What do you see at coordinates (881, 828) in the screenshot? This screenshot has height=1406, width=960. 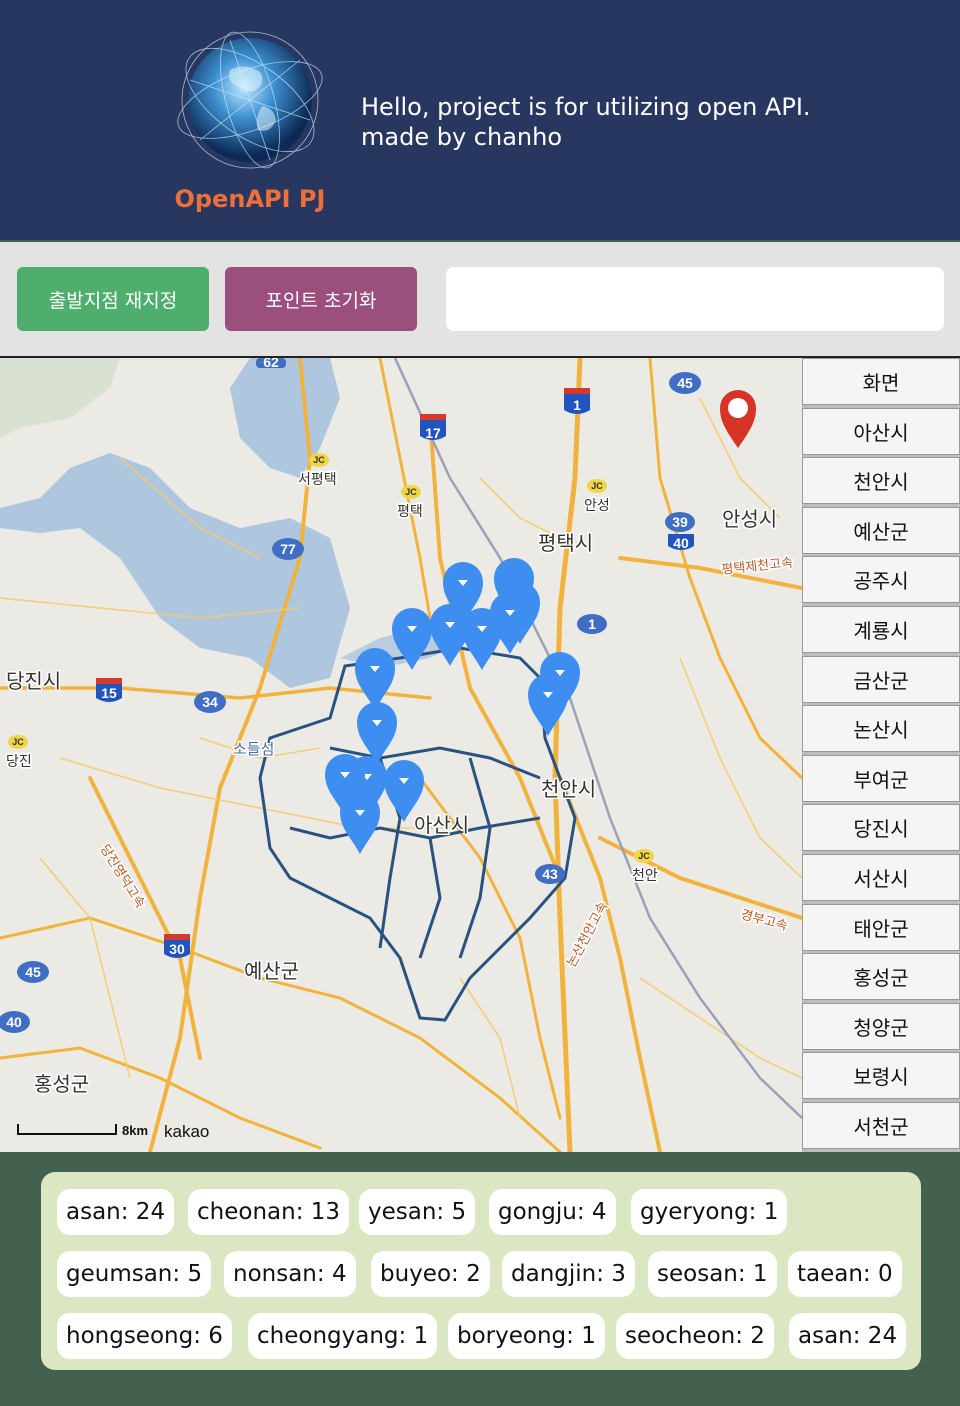 I see `region-item-dangjin: 당진시` at bounding box center [881, 828].